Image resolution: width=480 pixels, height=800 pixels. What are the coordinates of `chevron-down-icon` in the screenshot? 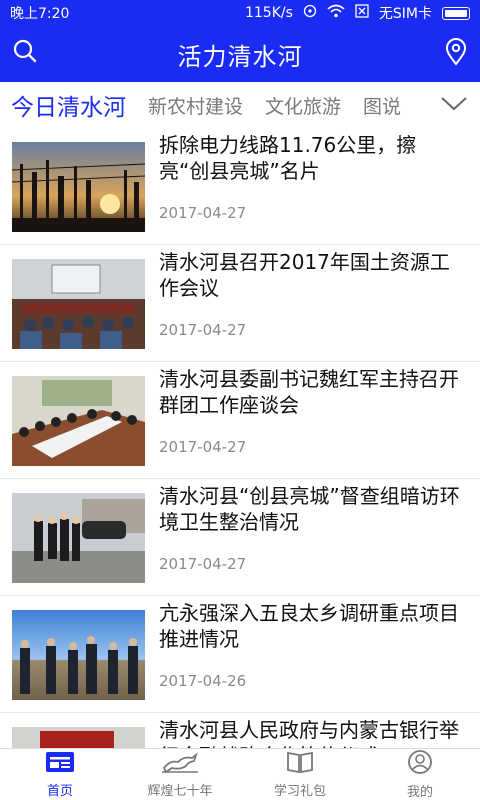 It's located at (454, 105).